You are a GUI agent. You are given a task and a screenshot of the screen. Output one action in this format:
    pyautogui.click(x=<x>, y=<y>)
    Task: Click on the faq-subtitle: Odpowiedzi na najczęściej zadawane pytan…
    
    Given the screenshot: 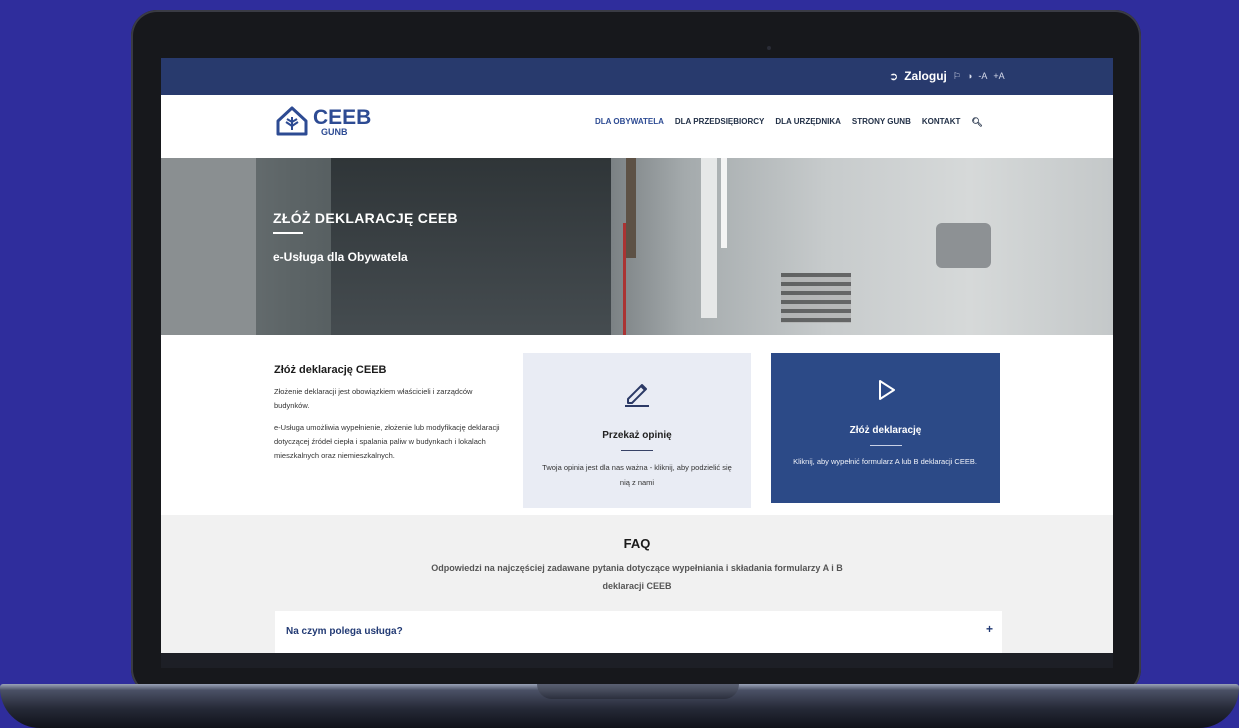 What is the action you would take?
    pyautogui.click(x=637, y=577)
    